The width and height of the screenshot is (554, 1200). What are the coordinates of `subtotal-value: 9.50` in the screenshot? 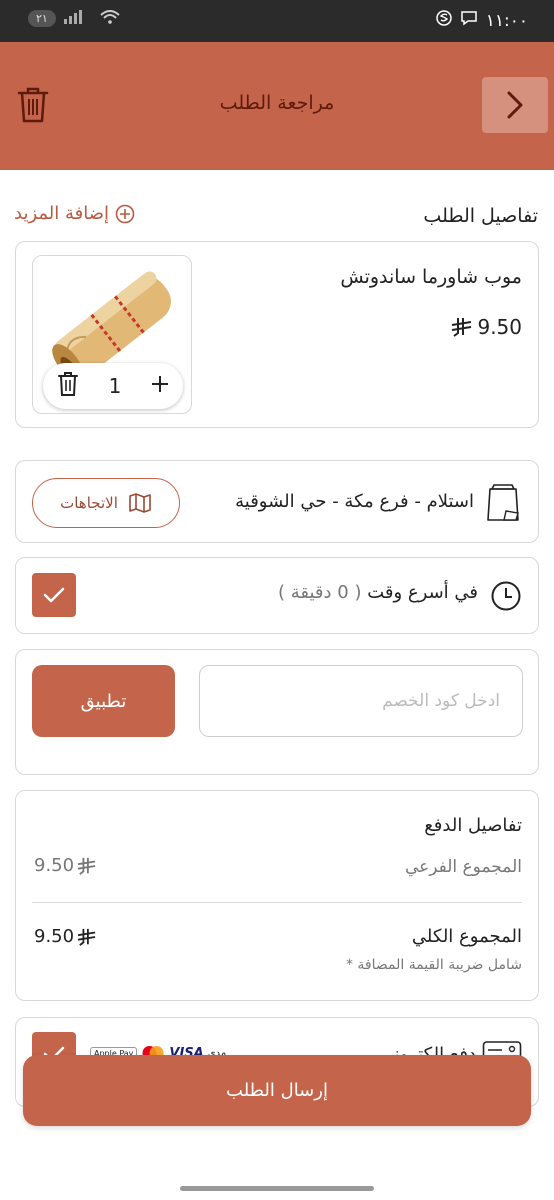 It's located at (65, 865).